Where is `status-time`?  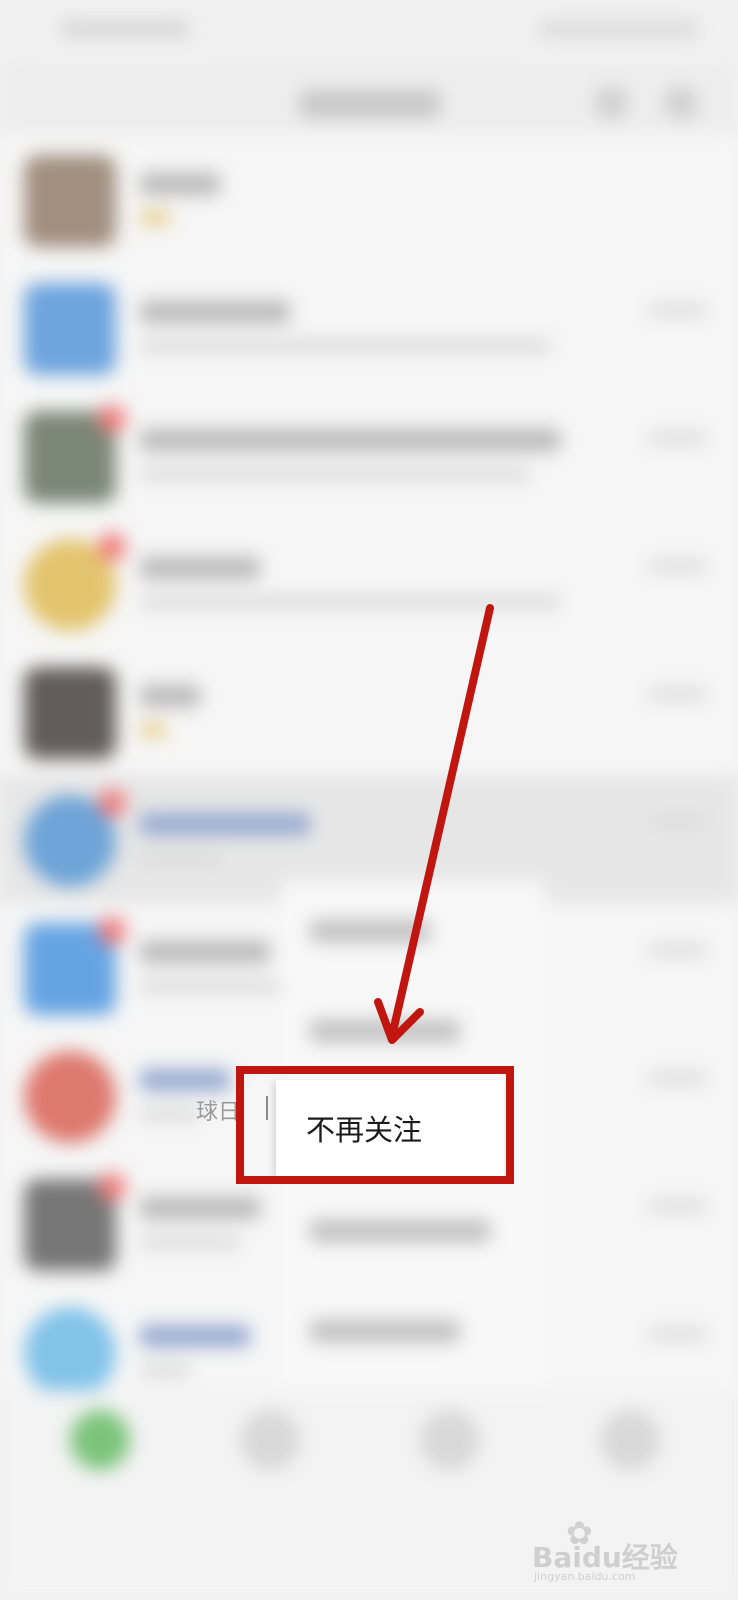
status-time is located at coordinates (125, 29).